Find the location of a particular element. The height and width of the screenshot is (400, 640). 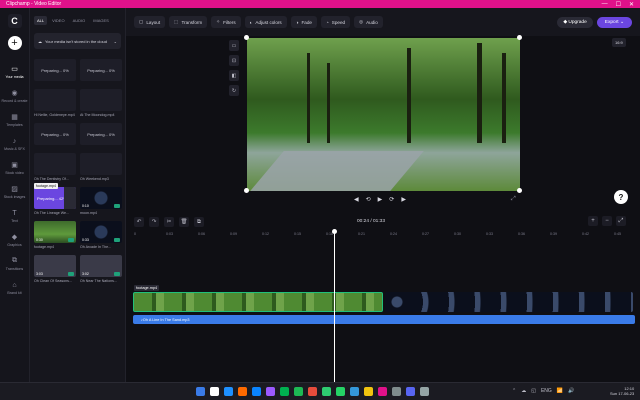

media-card: 0:30 footage.mp4 is located at coordinates (55, 235).